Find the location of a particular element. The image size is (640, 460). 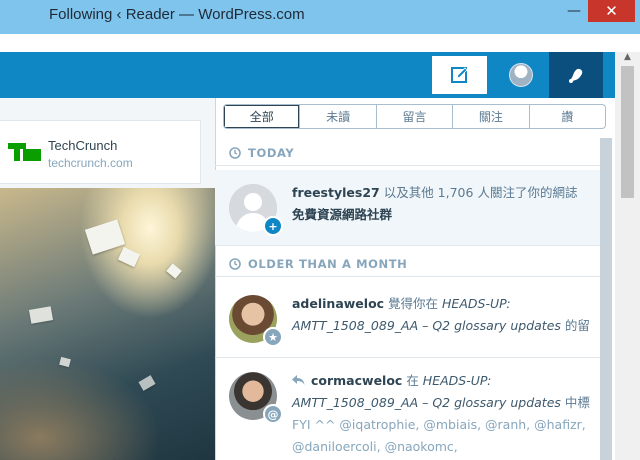

tab-unread: 未讀 is located at coordinates (337, 116).